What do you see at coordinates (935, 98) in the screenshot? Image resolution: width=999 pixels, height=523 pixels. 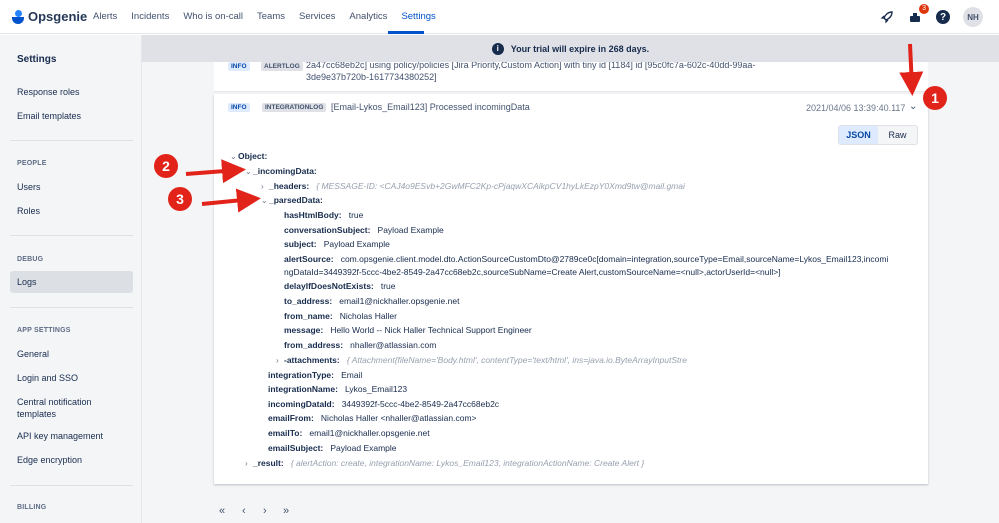 I see `callout-1: 1` at bounding box center [935, 98].